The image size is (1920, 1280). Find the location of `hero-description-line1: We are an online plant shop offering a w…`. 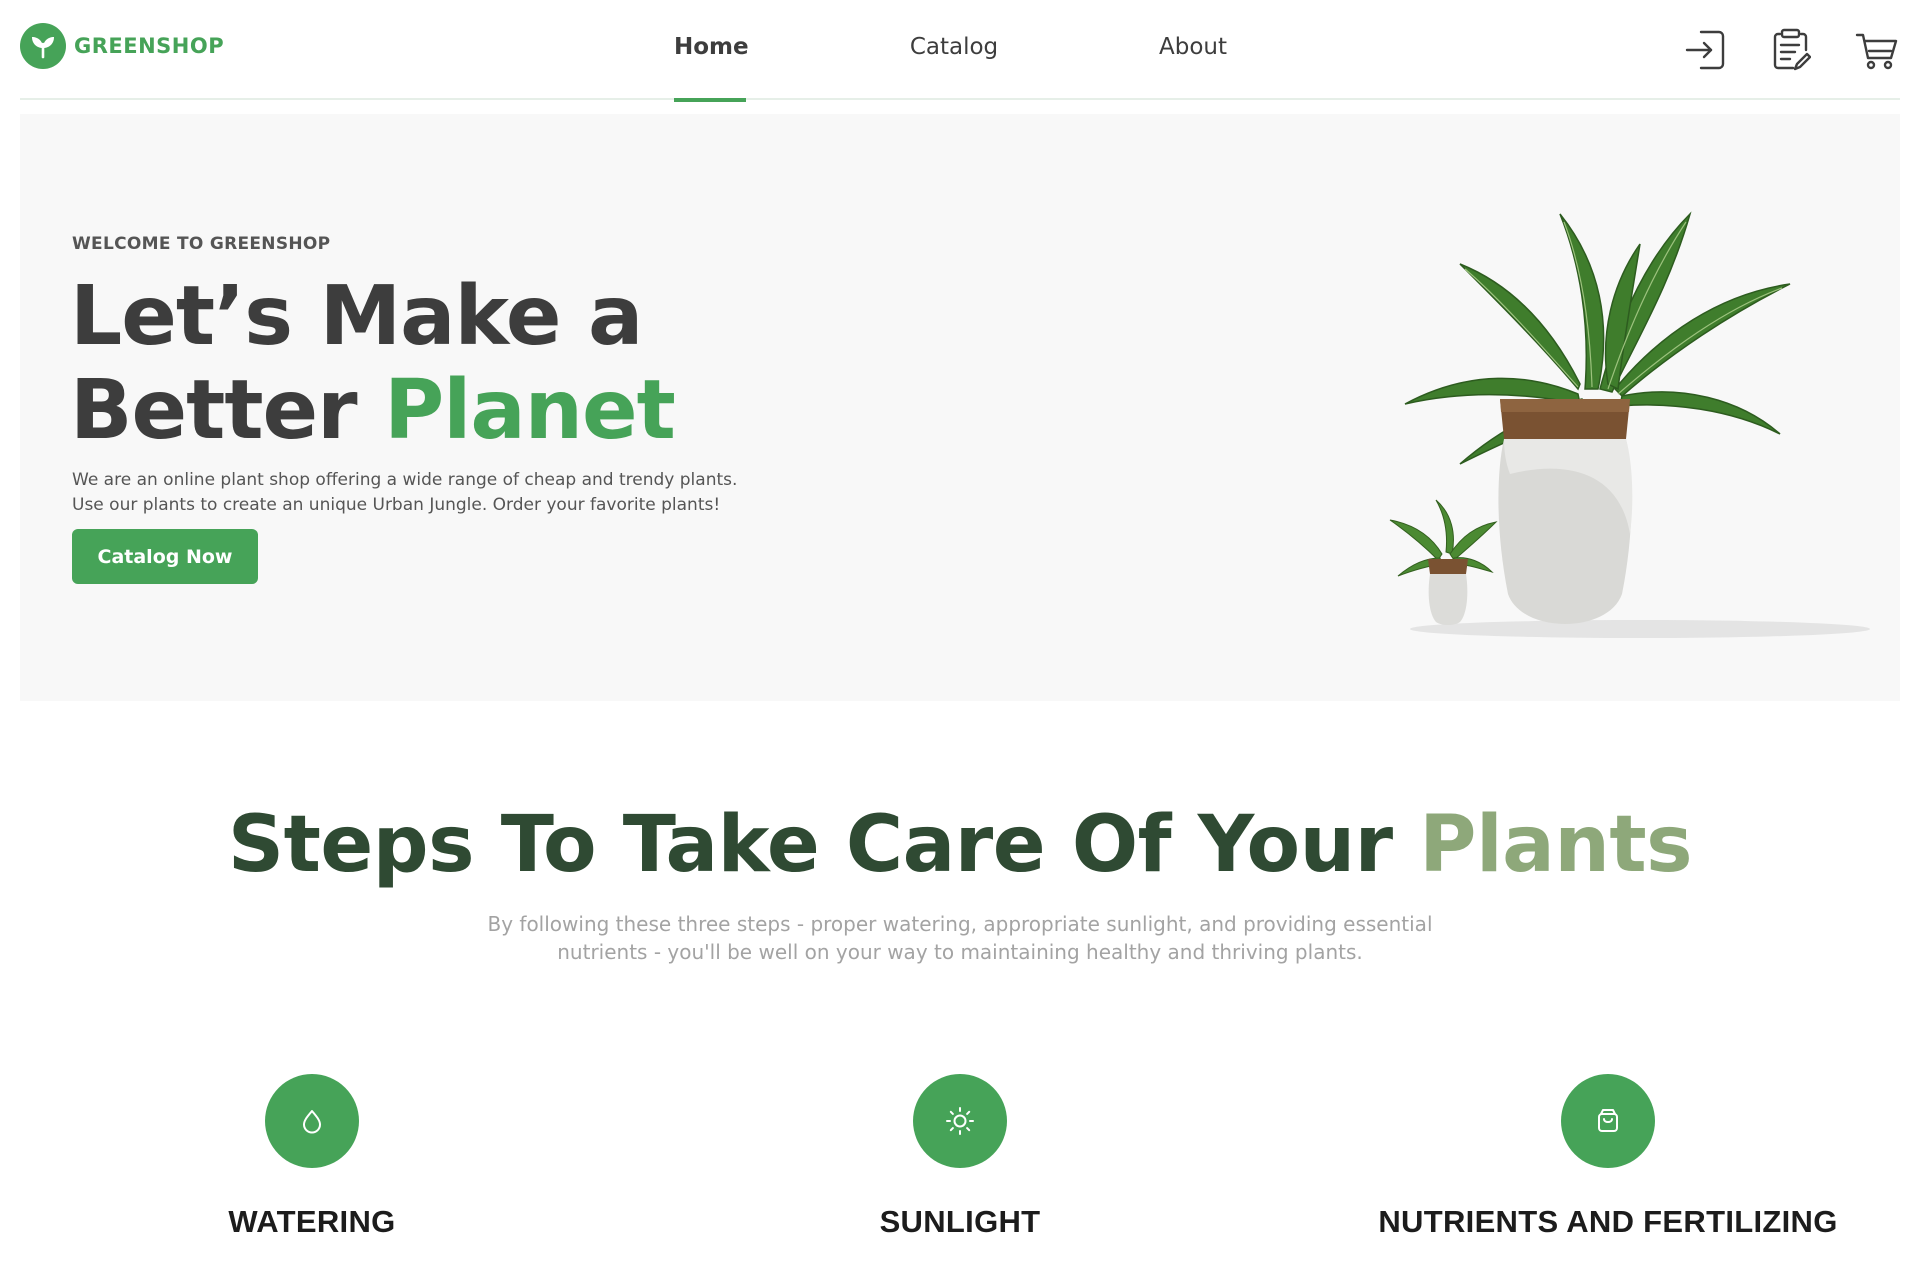

hero-description-line1: We are an online plant shop offering a w… is located at coordinates (405, 480).